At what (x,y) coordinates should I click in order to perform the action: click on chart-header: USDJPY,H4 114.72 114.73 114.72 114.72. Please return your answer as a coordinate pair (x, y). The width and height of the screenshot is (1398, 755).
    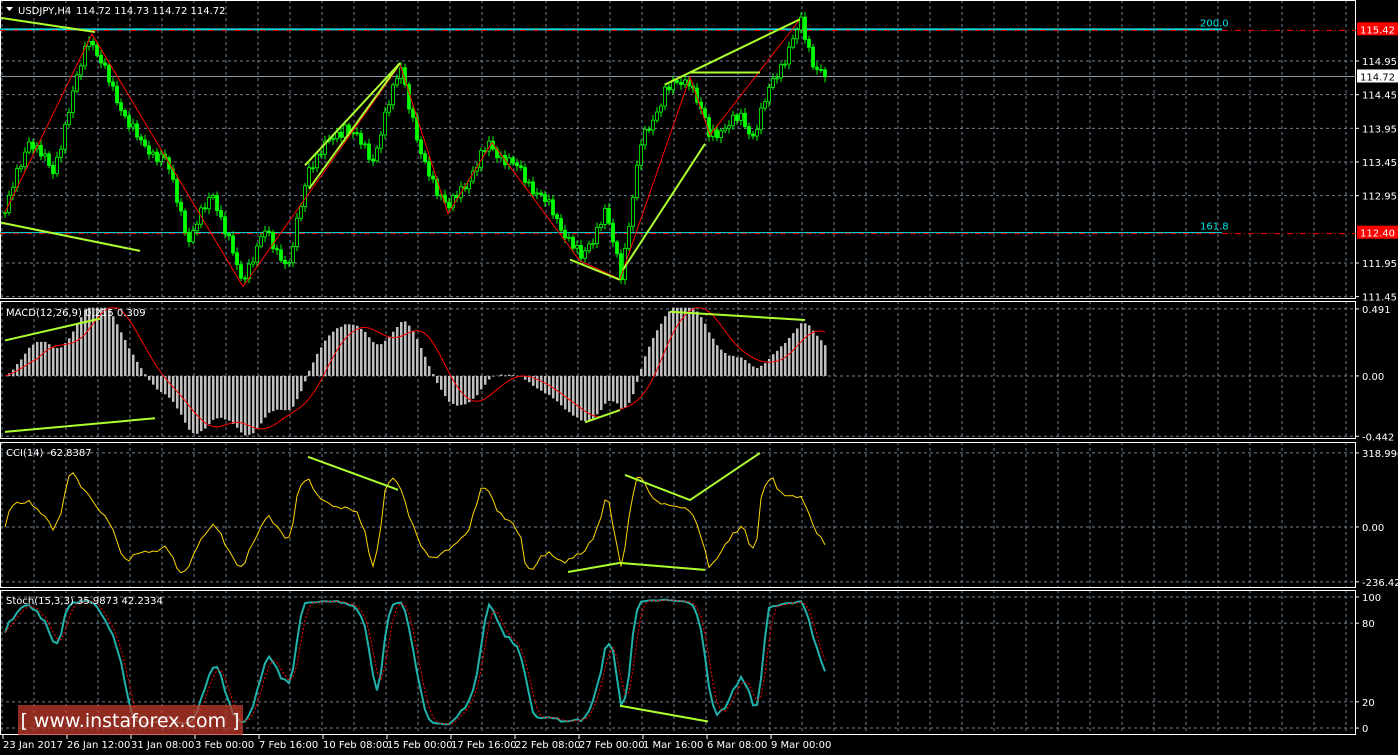
    Looking at the image, I should click on (116, 11).